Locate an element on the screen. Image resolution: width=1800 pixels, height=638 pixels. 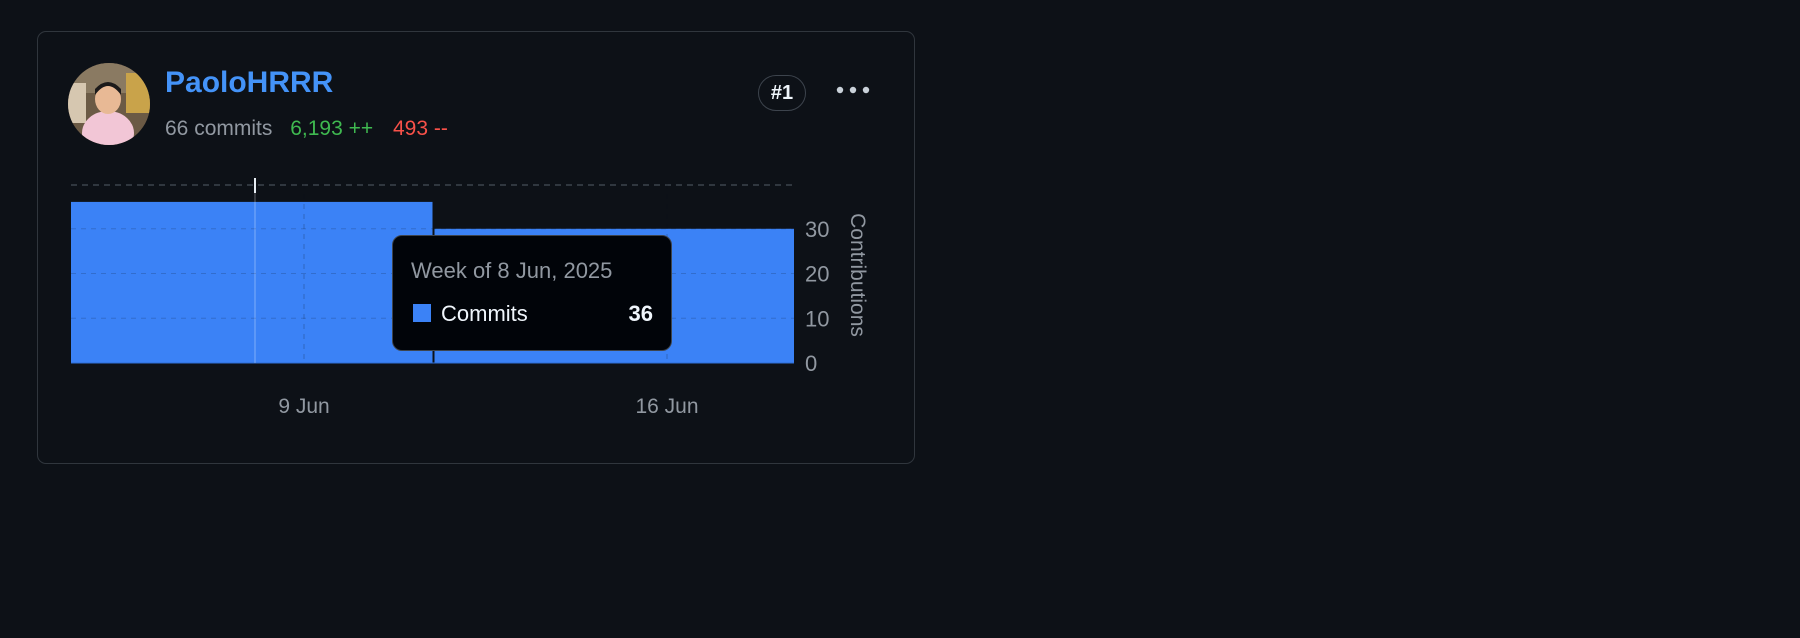
tooltip-title: Week of 8 Jun, 2025 is located at coordinates (512, 270).